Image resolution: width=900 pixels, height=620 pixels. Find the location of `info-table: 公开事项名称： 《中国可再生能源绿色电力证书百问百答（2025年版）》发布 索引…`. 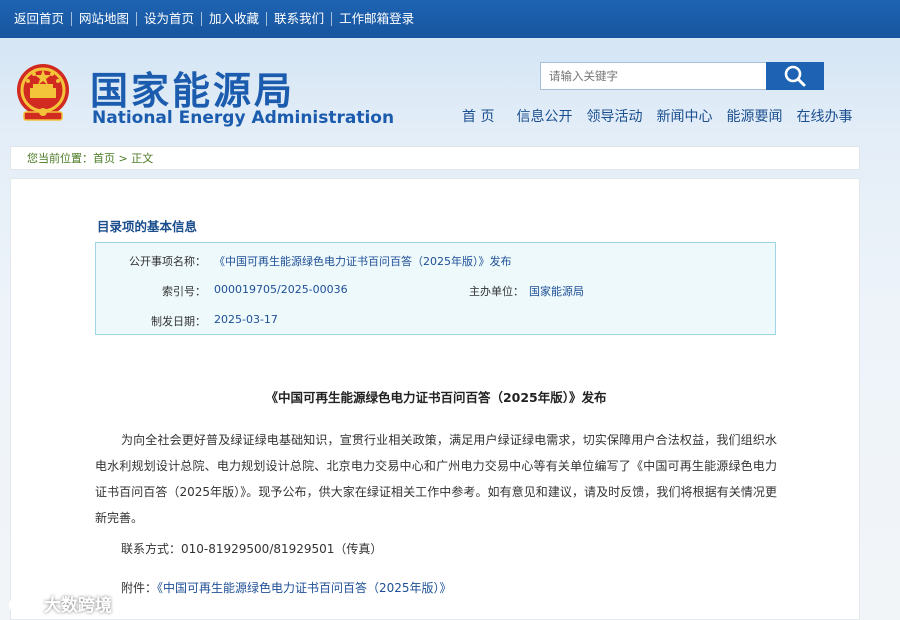

info-table: 公开事项名称： 《中国可再生能源绿色电力证书百问百答（2025年版）》发布 索引… is located at coordinates (435, 288).